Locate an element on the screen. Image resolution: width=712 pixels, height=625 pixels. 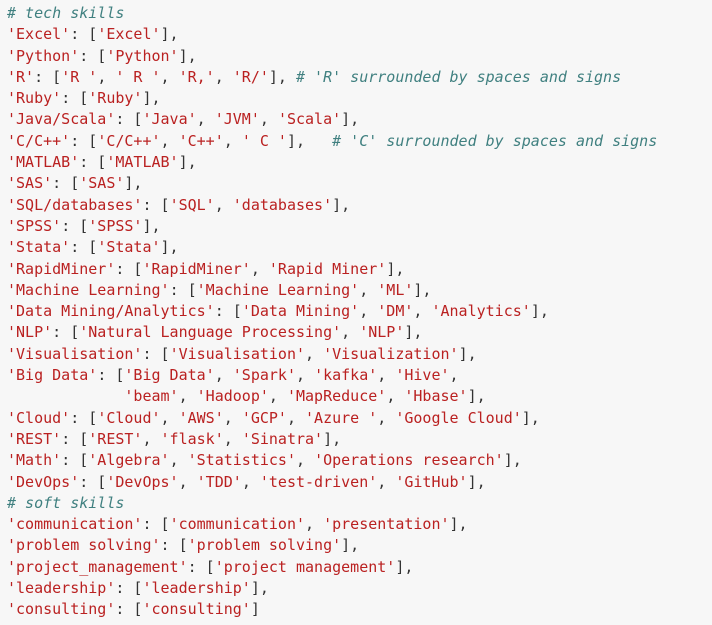
code-comment: # soft skills is located at coordinates (66, 502).